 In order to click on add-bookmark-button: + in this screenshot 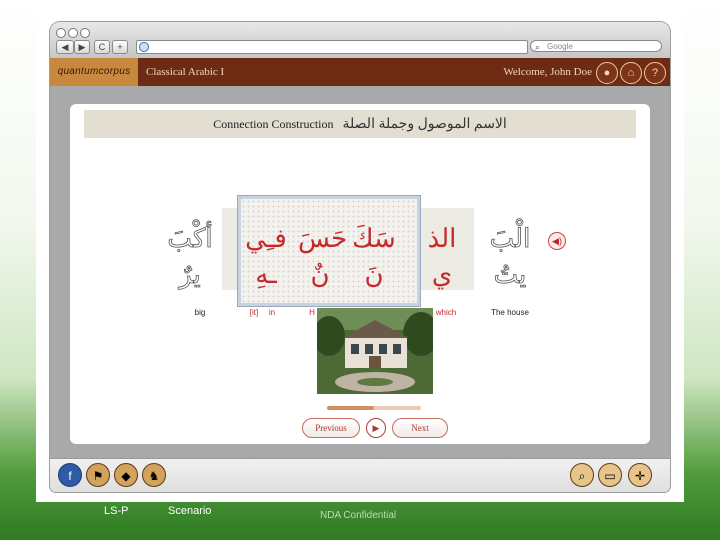, I will do `click(120, 47)`.